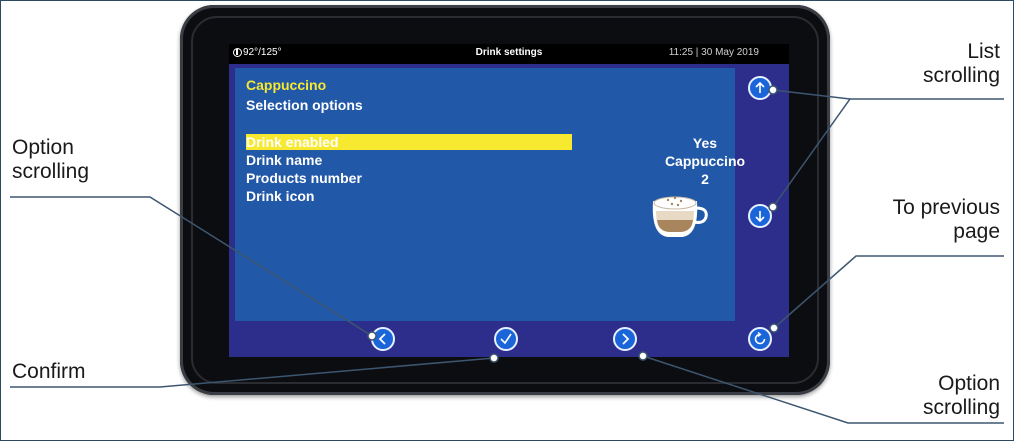 This screenshot has height=441, width=1014. What do you see at coordinates (946, 219) in the screenshot?
I see `callout-to-previous-page: To previous page` at bounding box center [946, 219].